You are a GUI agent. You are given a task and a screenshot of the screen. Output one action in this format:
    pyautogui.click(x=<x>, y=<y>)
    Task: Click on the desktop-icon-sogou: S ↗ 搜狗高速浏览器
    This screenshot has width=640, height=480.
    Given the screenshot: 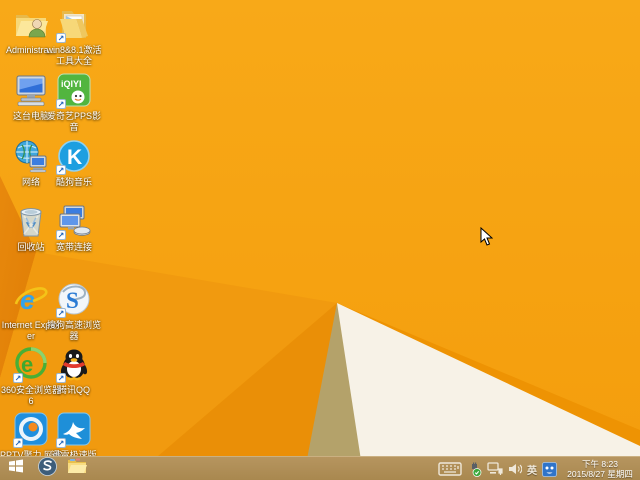 What is the action you would take?
    pyautogui.click(x=74, y=312)
    